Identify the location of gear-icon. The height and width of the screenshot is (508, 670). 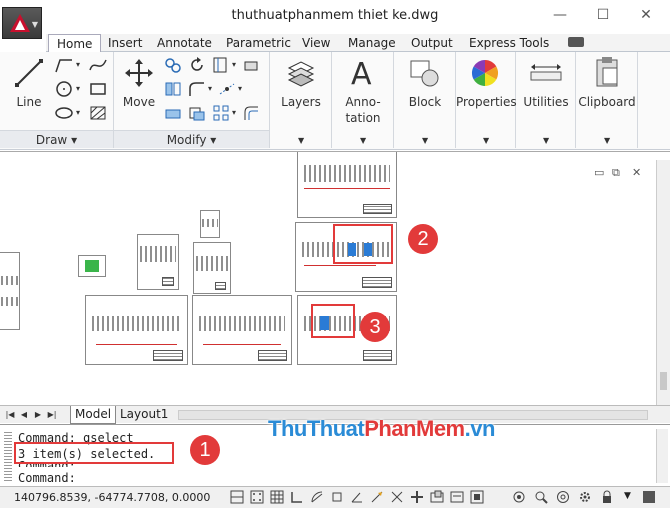
(585, 497).